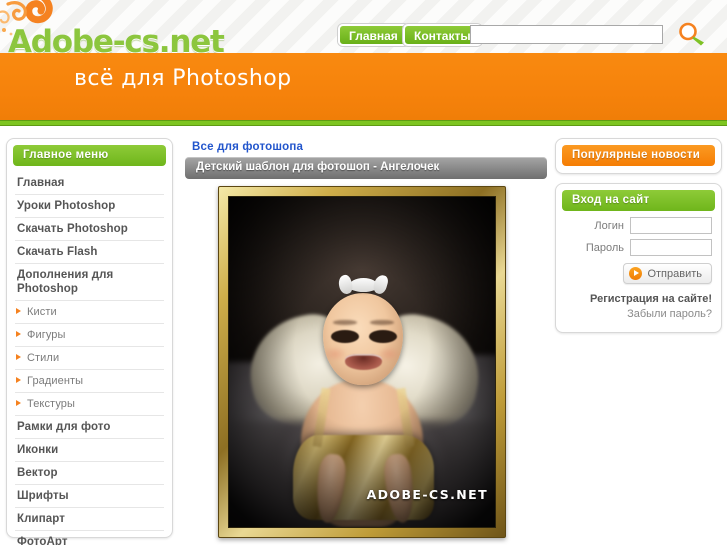  Describe the element at coordinates (89, 496) in the screenshot. I see `sidebar-item-shrifty: Шрифты` at that location.